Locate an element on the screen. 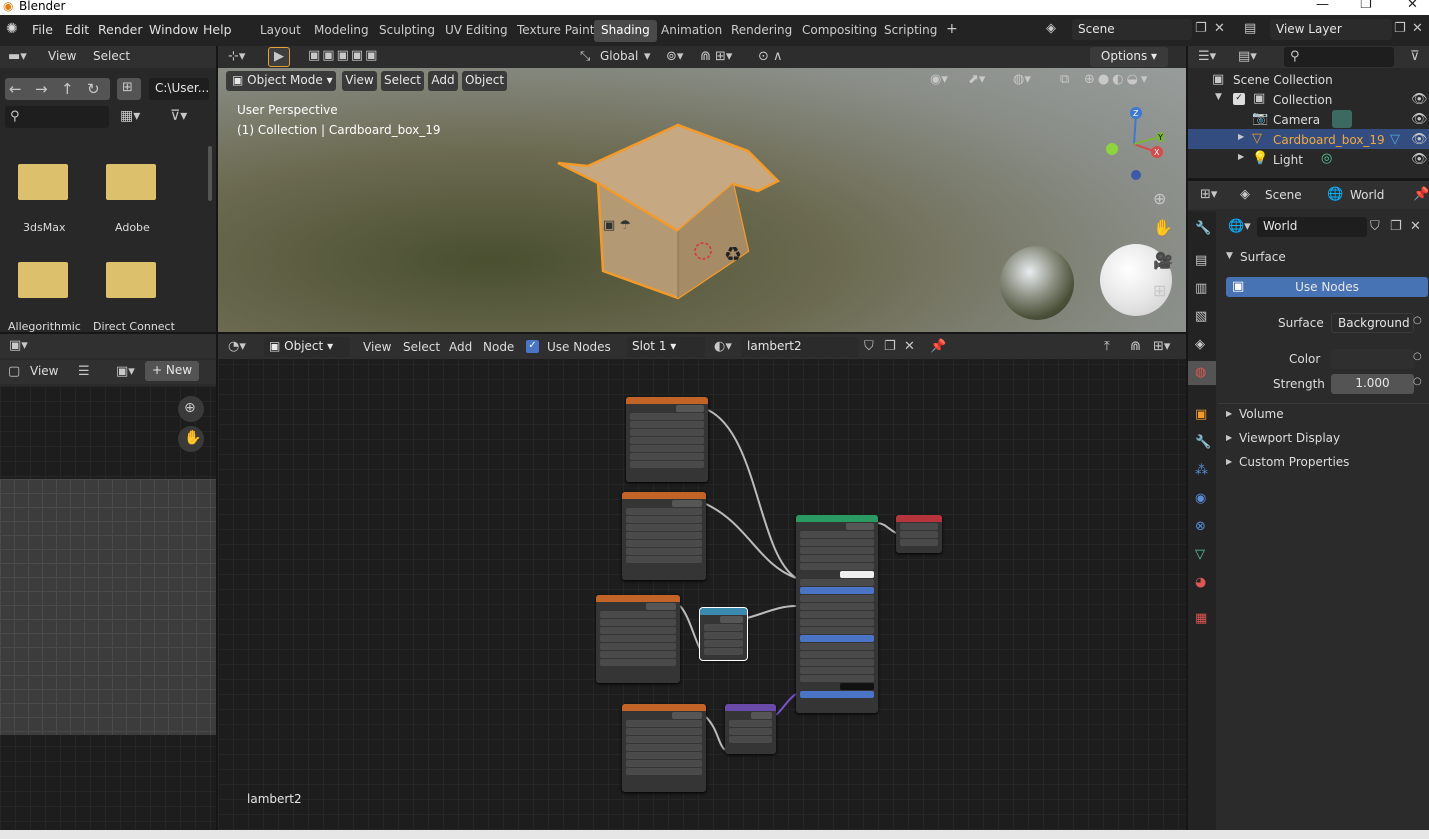  outliner-item-light: Light is located at coordinates (1288, 160).